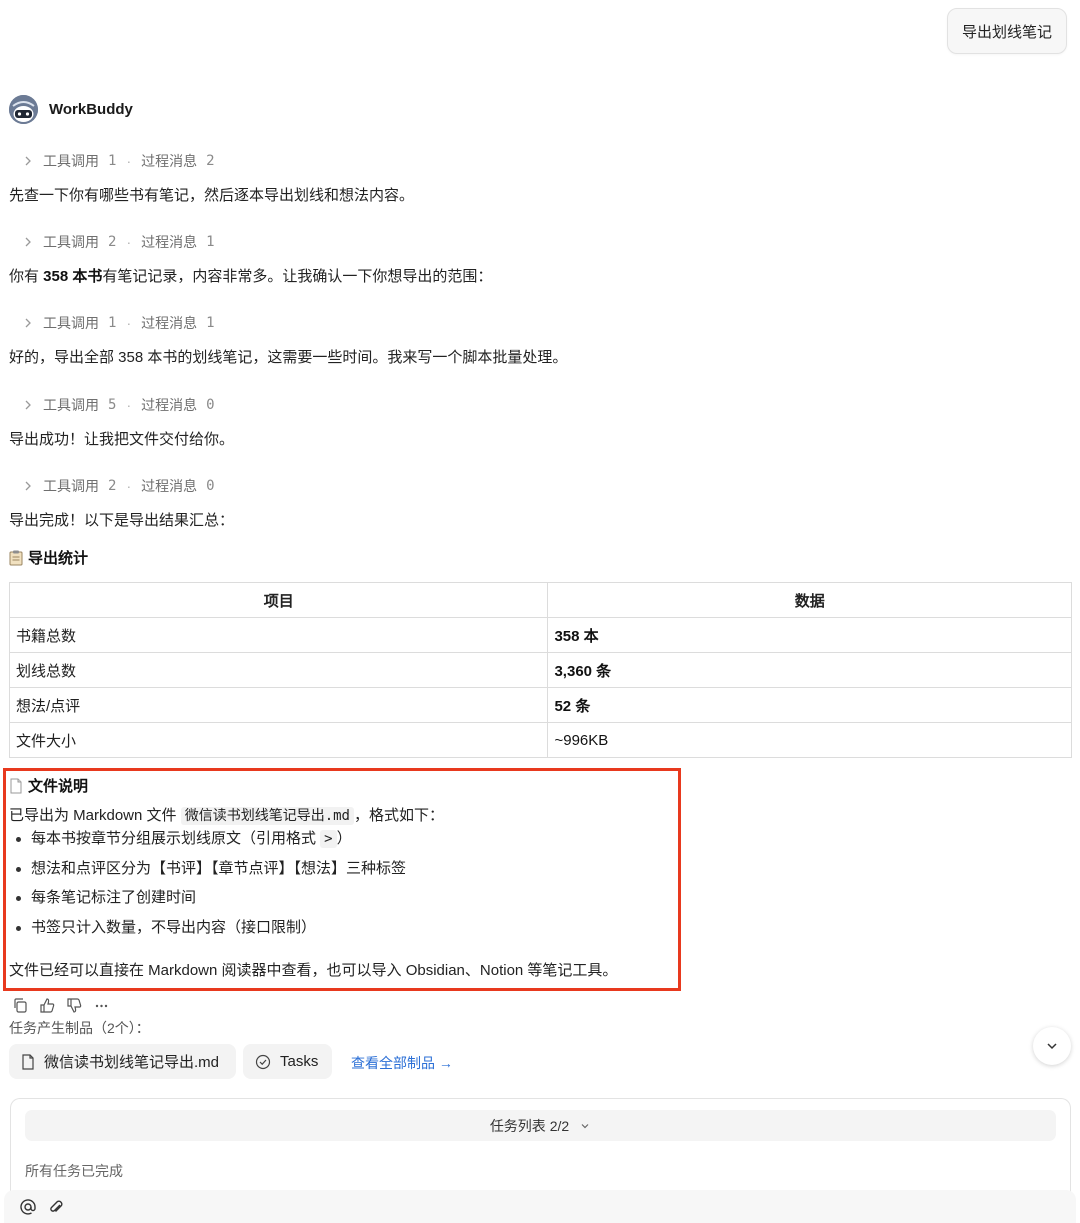 The width and height of the screenshot is (1080, 1223). What do you see at coordinates (212, 195) in the screenshot?
I see `assistant-message-1: 先查一下你有哪些书有笔记，然后逐本导出划线和想法内容。` at bounding box center [212, 195].